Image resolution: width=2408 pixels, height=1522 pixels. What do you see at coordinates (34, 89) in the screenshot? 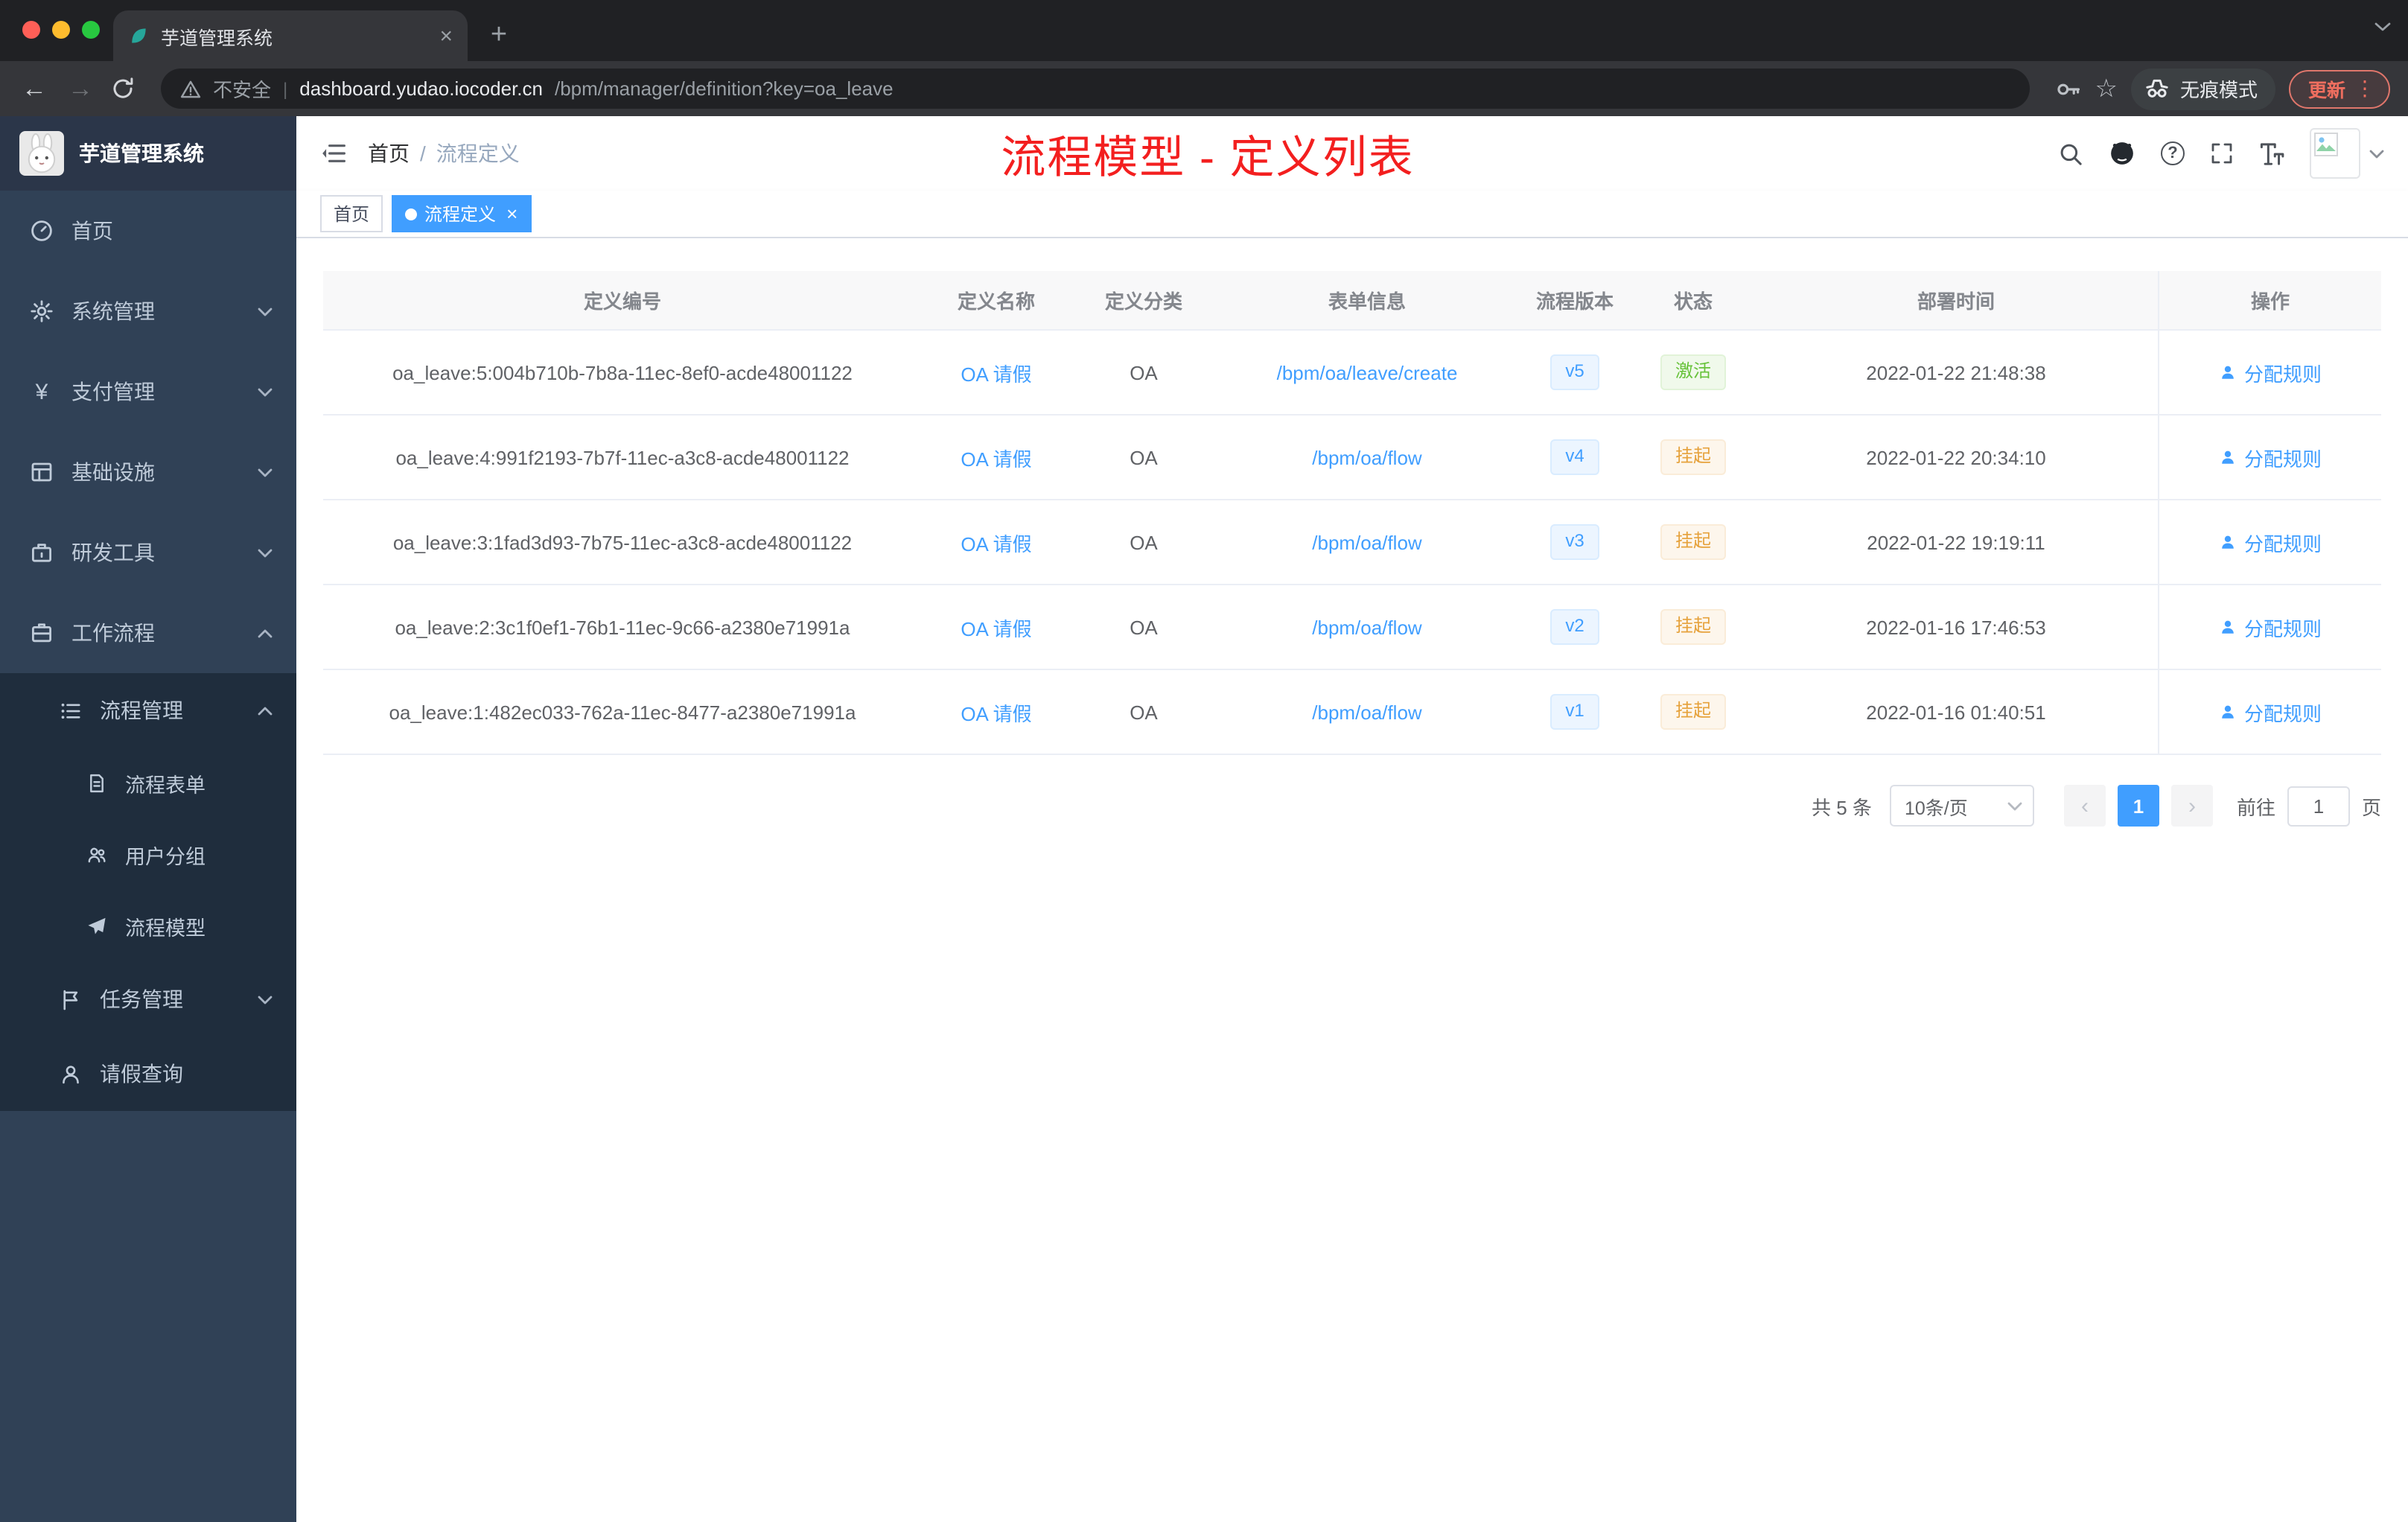
I see `back-button: ←` at bounding box center [34, 89].